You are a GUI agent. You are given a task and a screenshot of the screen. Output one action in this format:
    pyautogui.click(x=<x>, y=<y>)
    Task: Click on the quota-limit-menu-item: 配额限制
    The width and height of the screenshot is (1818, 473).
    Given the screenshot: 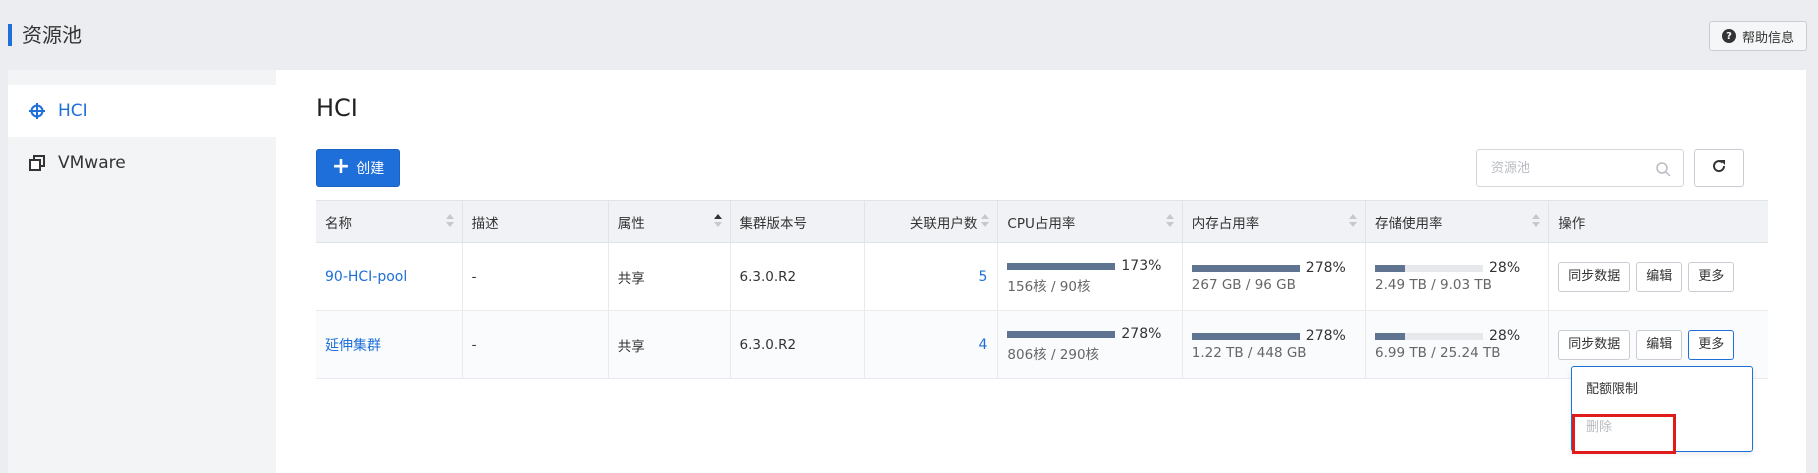 What is the action you would take?
    pyautogui.click(x=1662, y=390)
    